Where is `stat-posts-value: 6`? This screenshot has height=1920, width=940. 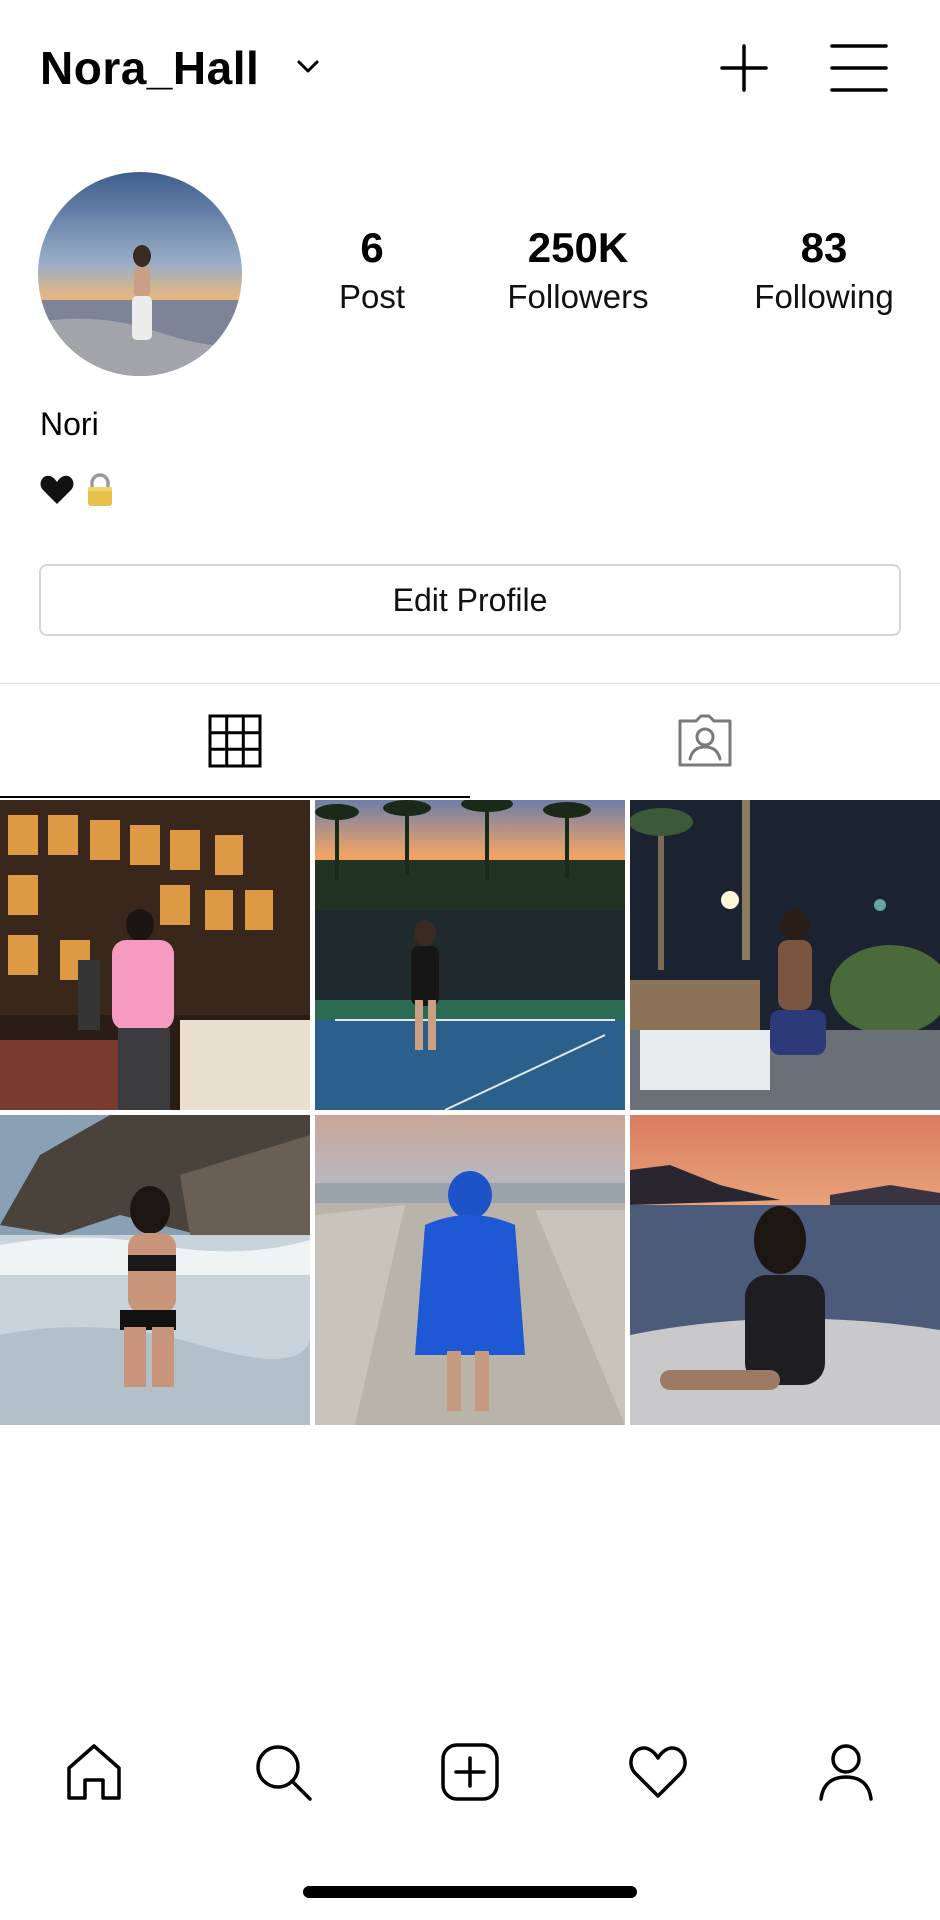 stat-posts-value: 6 is located at coordinates (372, 247).